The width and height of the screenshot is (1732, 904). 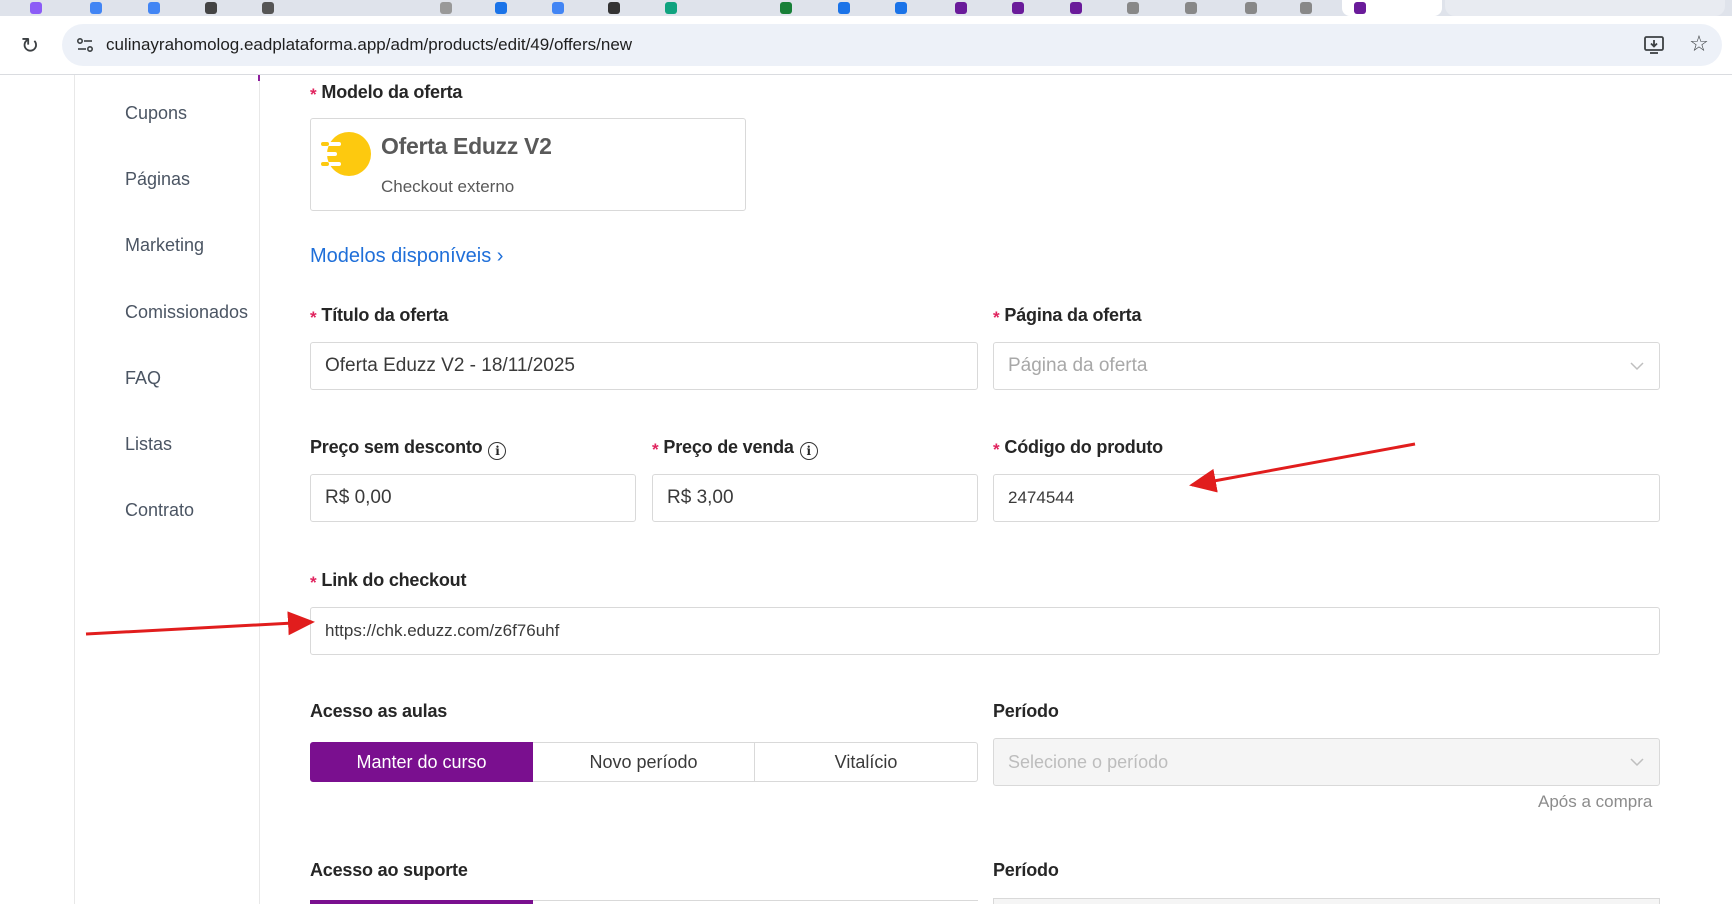 What do you see at coordinates (1595, 801) in the screenshot?
I see `period-hint: Após a compra` at bounding box center [1595, 801].